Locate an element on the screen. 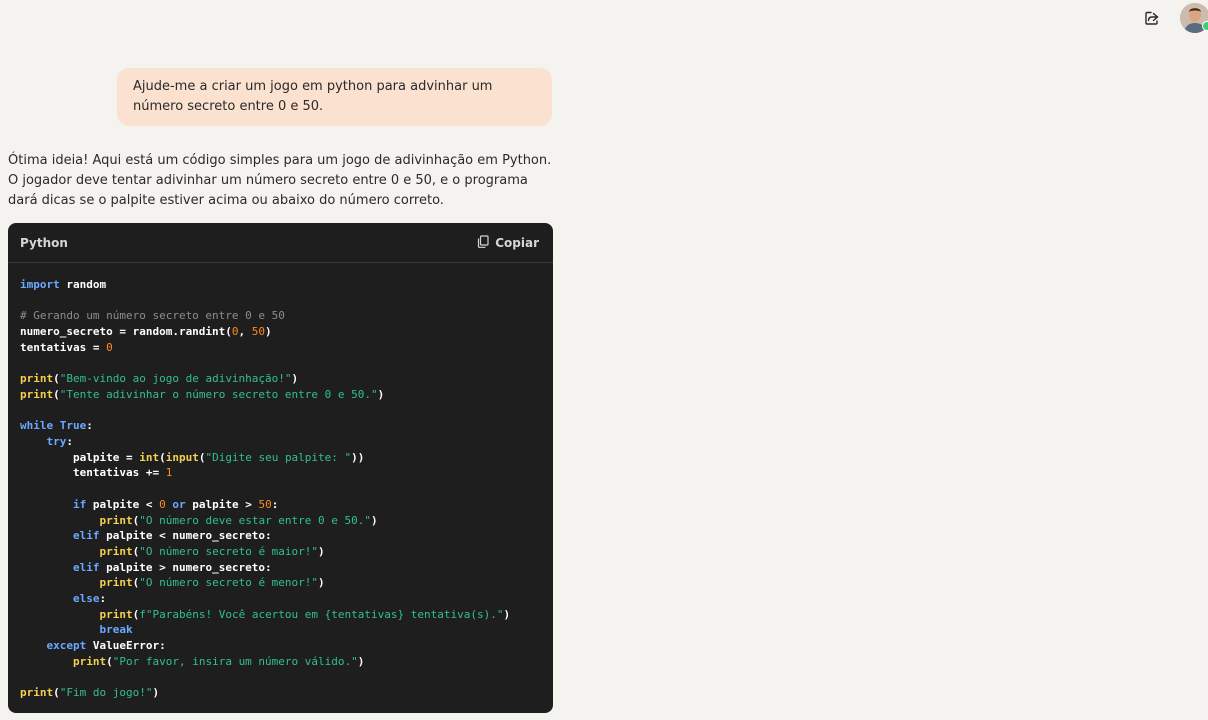 The width and height of the screenshot is (1208, 720). copy-button-label: Copiar is located at coordinates (517, 242).